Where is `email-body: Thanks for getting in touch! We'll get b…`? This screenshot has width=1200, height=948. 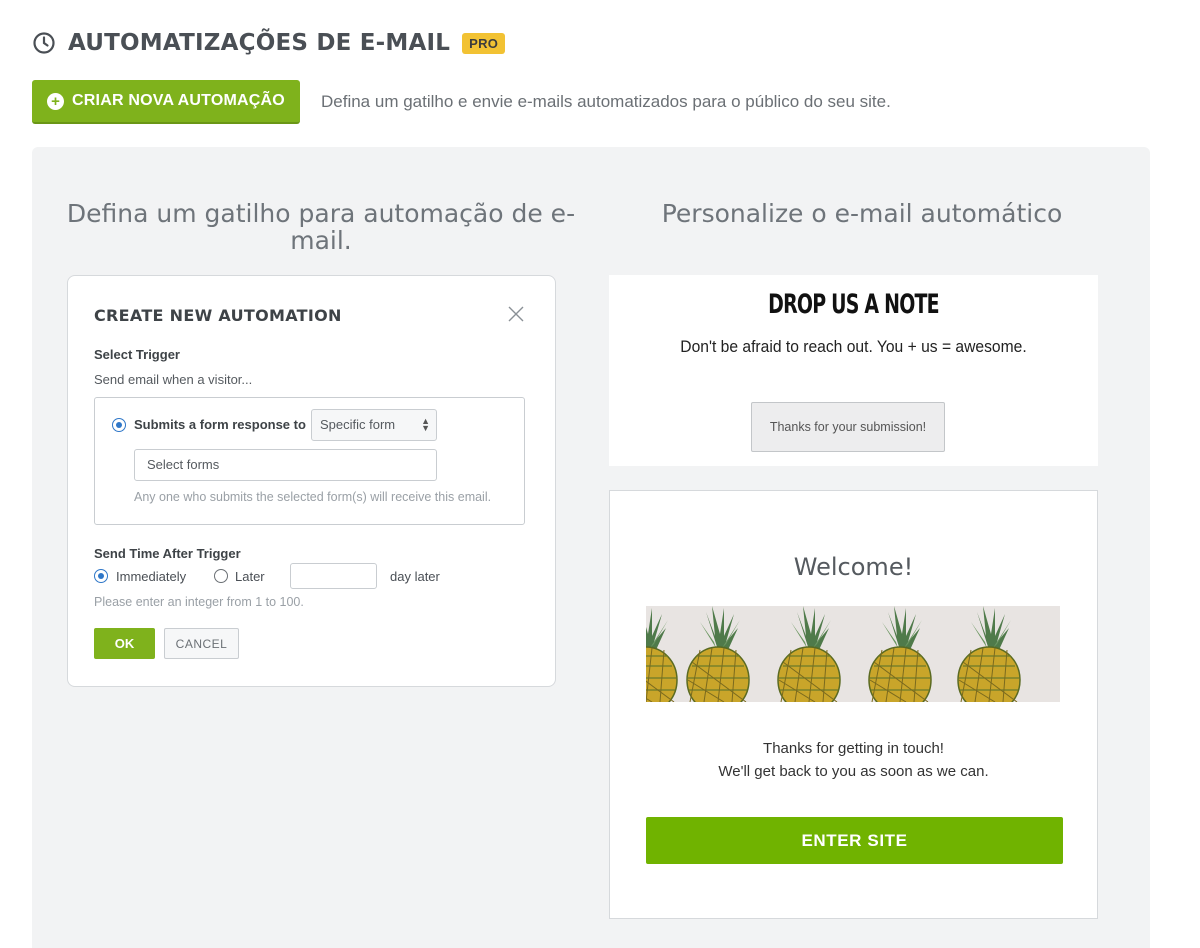
email-body: Thanks for getting in touch! We'll get b… is located at coordinates (853, 760).